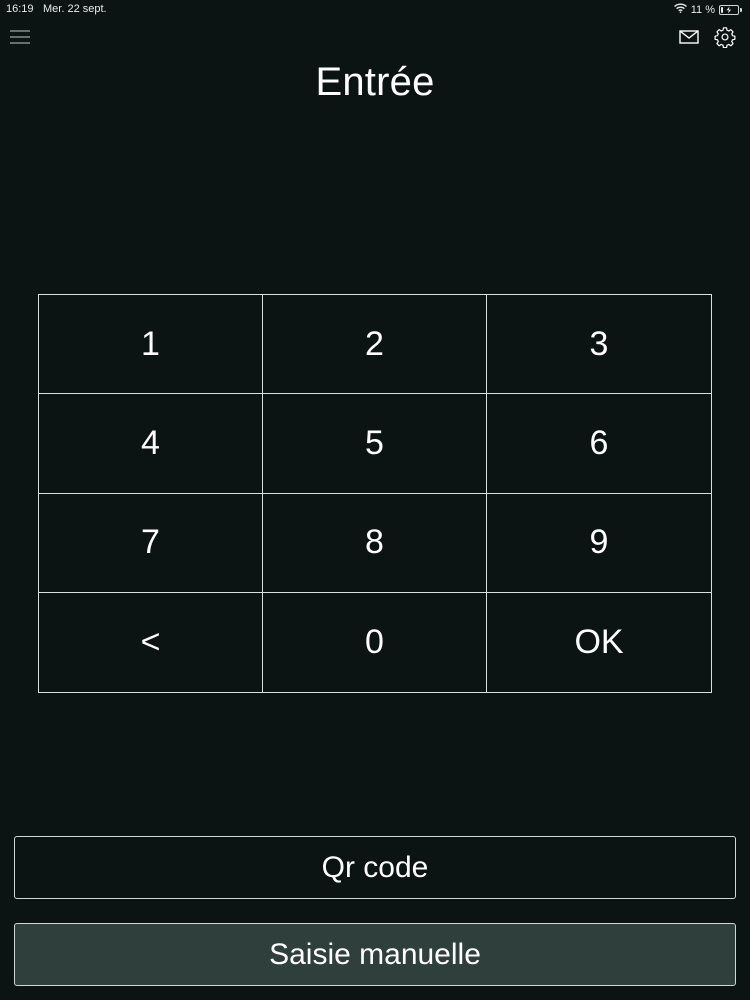 This screenshot has width=750, height=1000. I want to click on key-6: 6, so click(599, 444).